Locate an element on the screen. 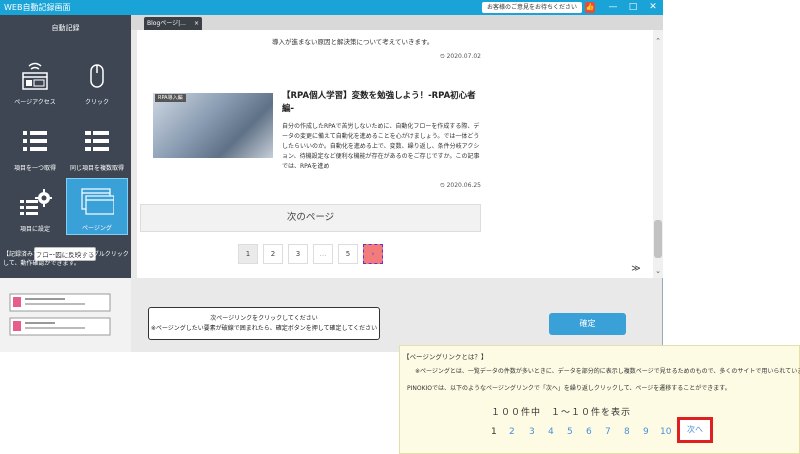 The height and width of the screenshot is (454, 800). next-page-link: 次のページ is located at coordinates (310, 218).